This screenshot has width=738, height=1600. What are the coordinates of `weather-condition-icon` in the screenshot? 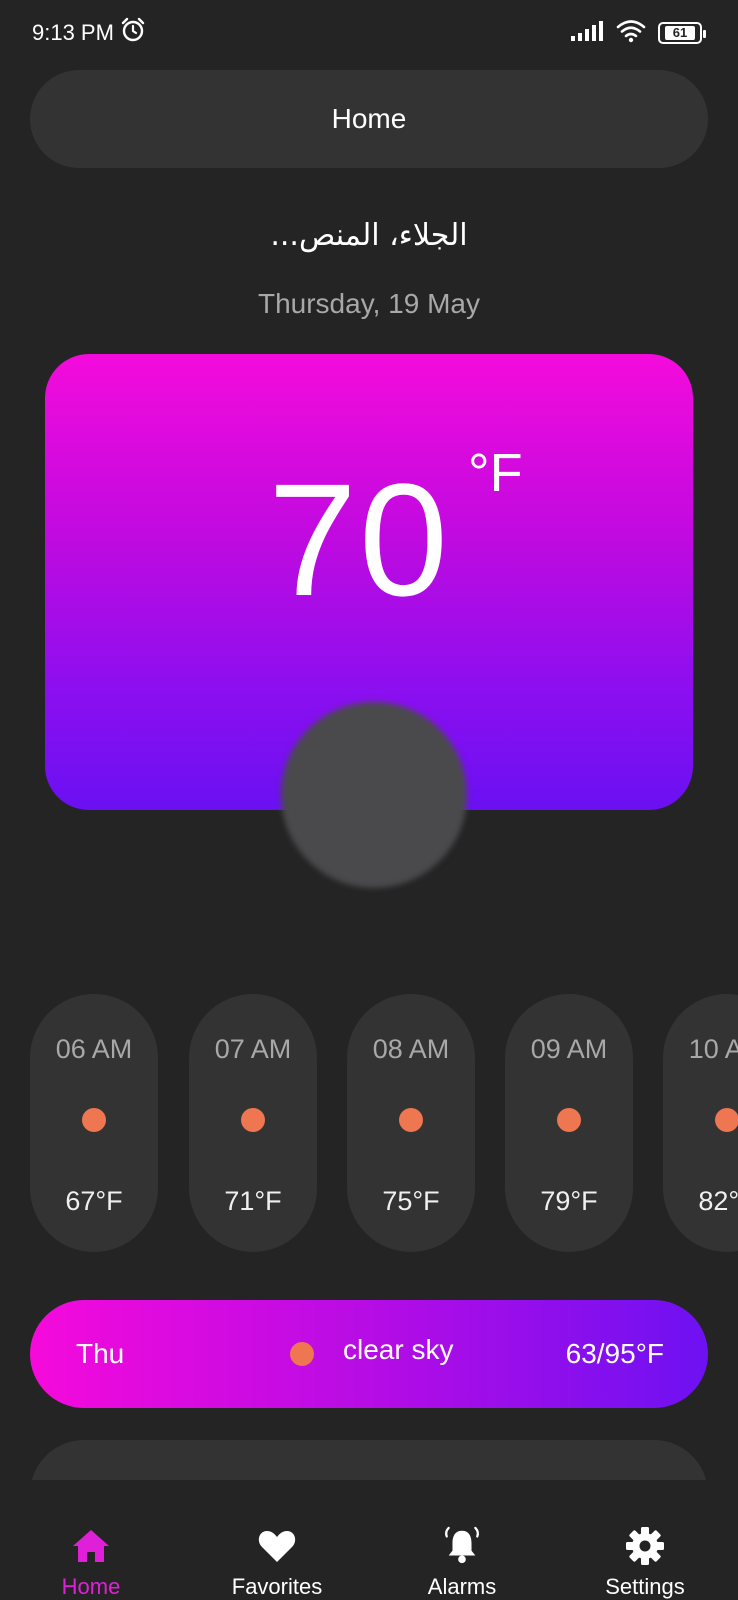 It's located at (374, 795).